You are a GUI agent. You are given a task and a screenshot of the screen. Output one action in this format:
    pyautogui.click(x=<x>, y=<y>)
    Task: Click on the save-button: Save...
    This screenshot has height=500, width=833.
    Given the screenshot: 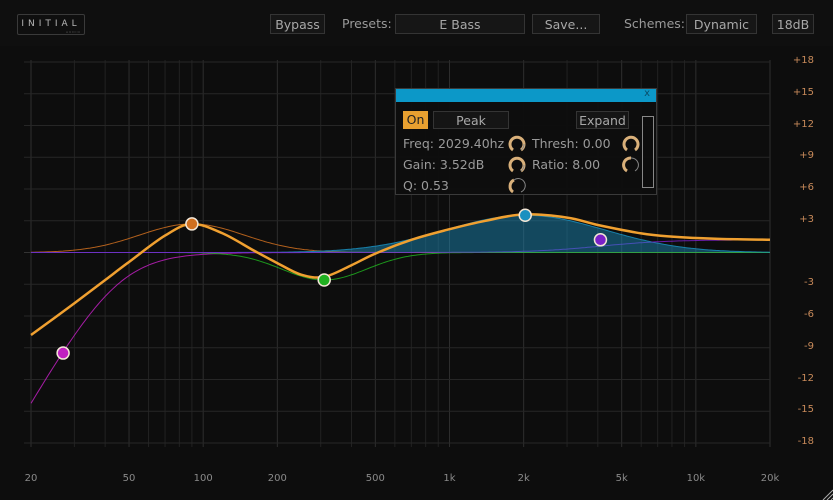 What is the action you would take?
    pyautogui.click(x=566, y=24)
    